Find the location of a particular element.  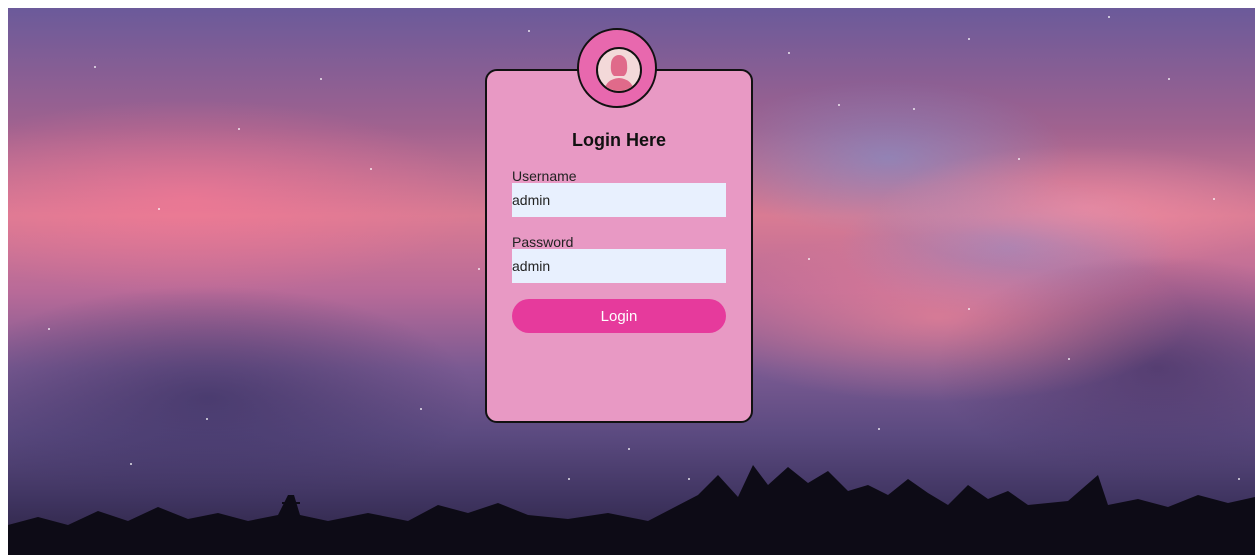

user-avatar-icon is located at coordinates (619, 70).